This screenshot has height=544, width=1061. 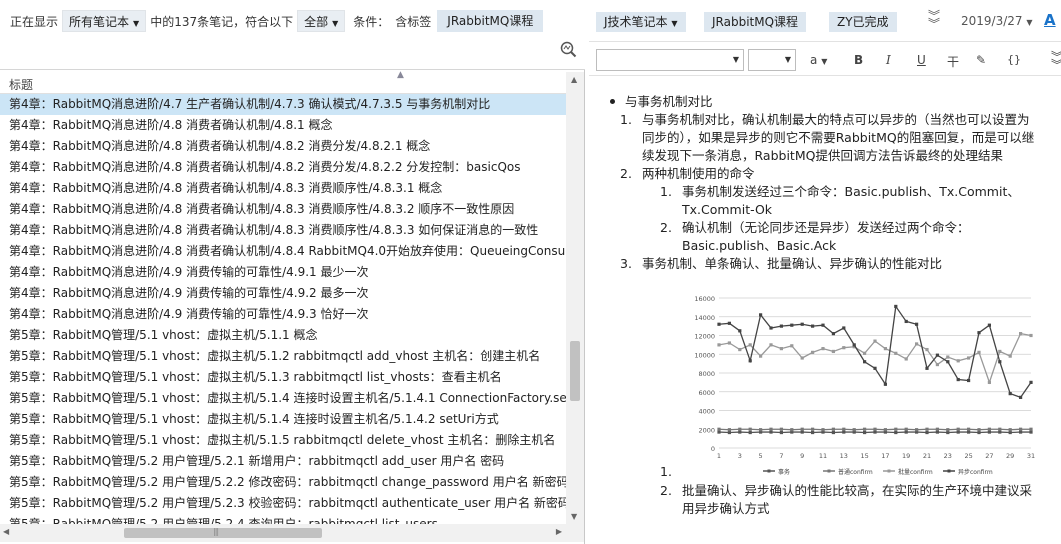 I want to click on search-icon, so click(x=568, y=49).